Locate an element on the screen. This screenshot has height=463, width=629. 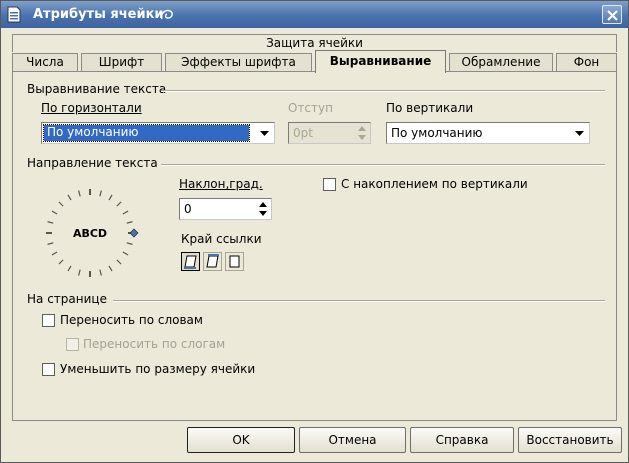
angle-spinner: 0 is located at coordinates (225, 209).